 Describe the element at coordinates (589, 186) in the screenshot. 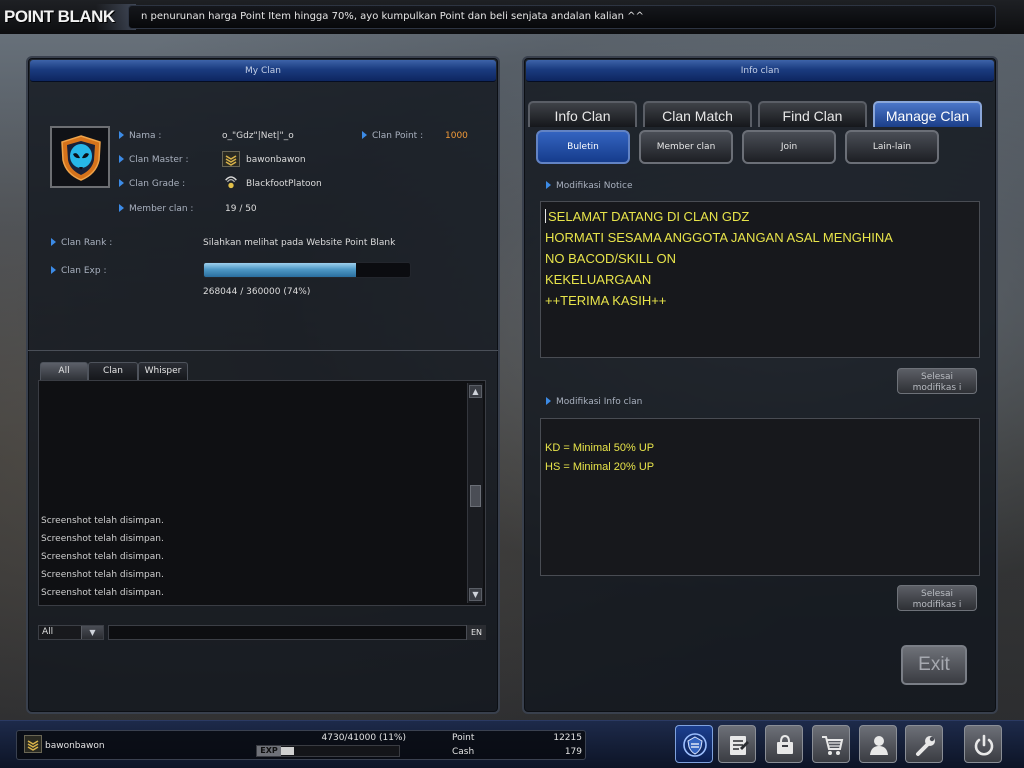

I see `notice-section-label: Modifikasi Notice` at that location.